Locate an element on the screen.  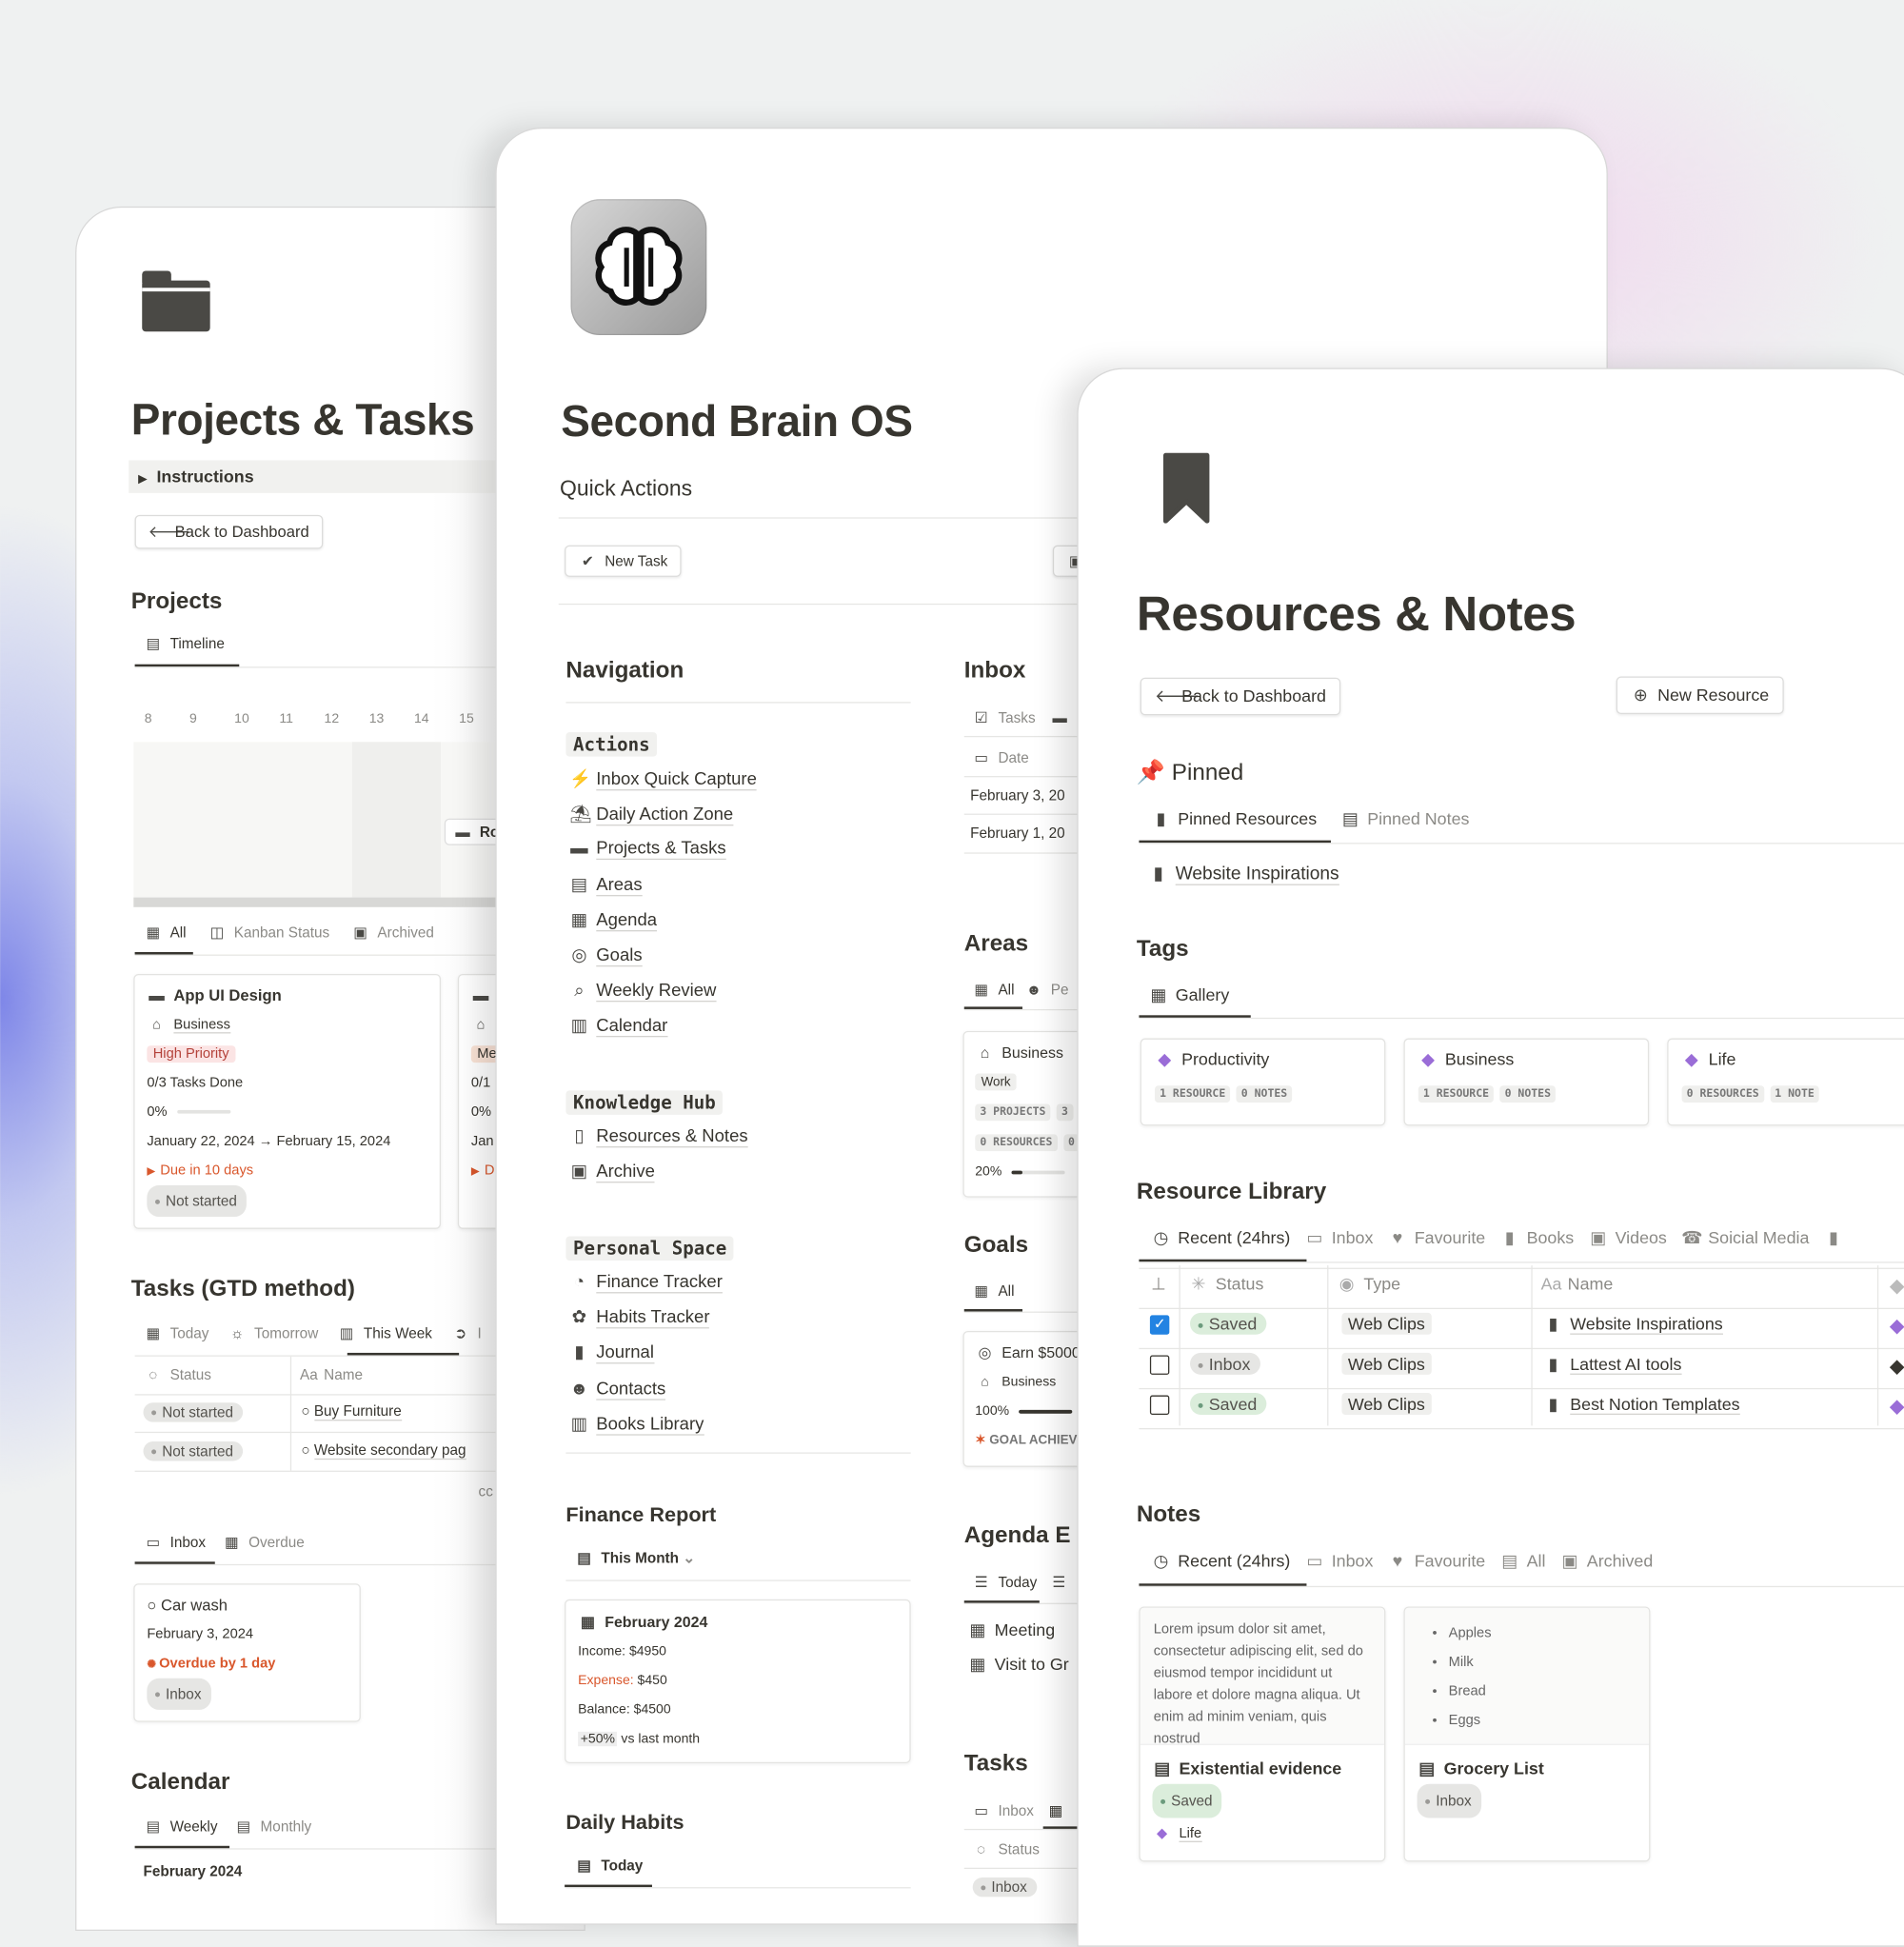
tag-card: ◆ Productivity 1 RESOURCE 0 NOTES is located at coordinates (1263, 1082).